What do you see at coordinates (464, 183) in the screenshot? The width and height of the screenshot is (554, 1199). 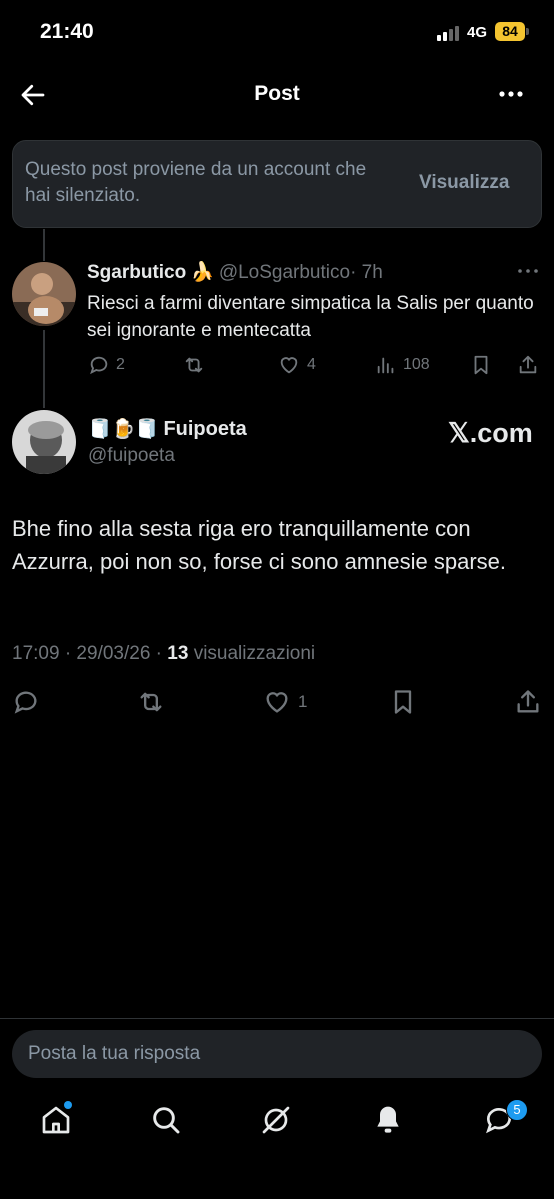 I see `view-muted-post-button: Visualizza` at bounding box center [464, 183].